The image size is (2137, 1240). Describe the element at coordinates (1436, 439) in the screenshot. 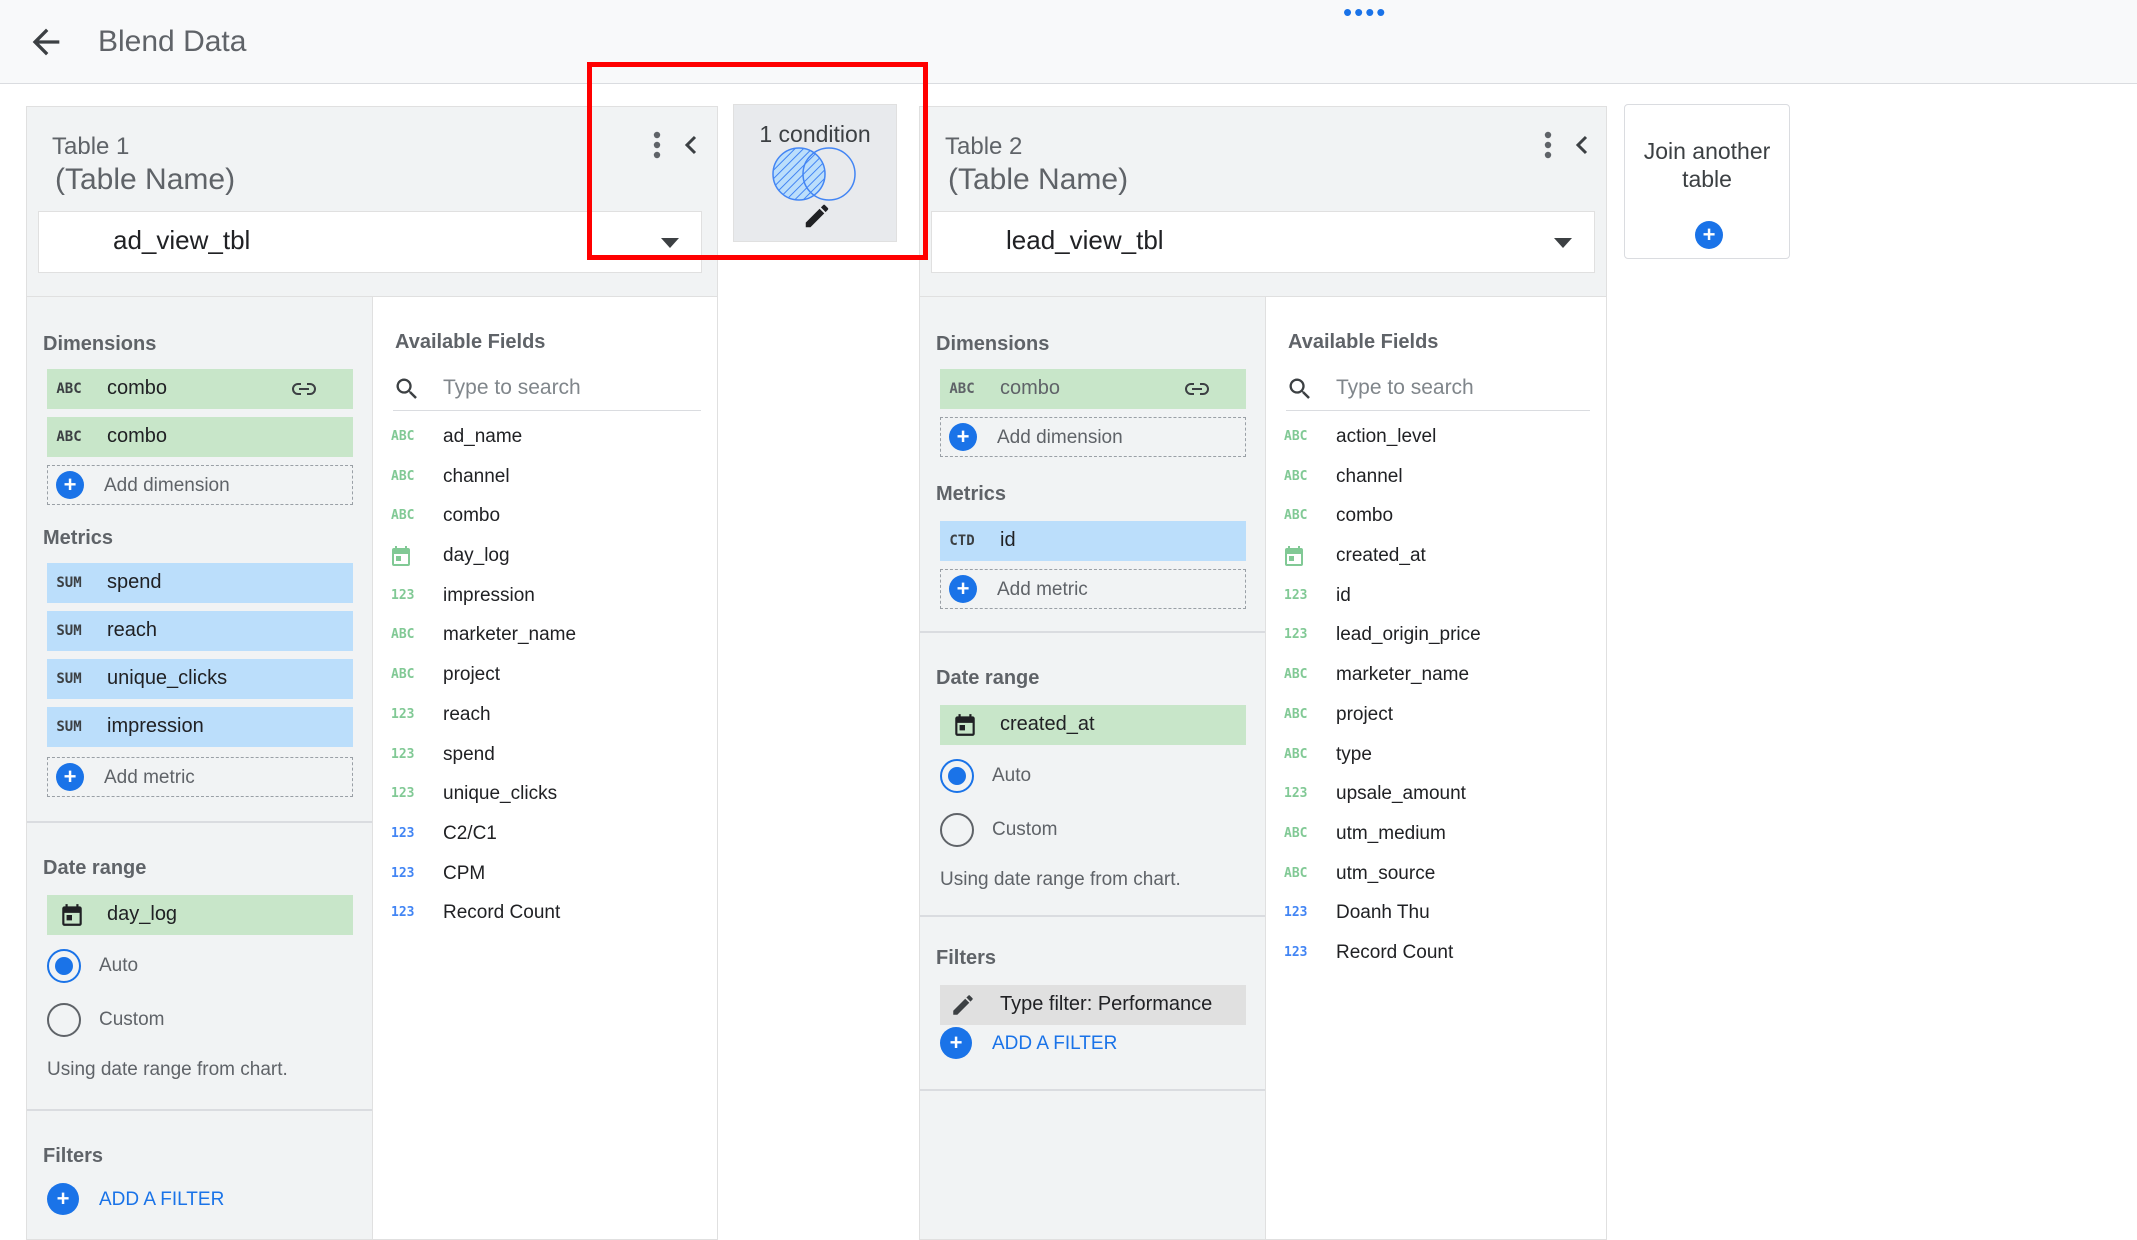

I see `available-field-item: ABC action_level` at that location.